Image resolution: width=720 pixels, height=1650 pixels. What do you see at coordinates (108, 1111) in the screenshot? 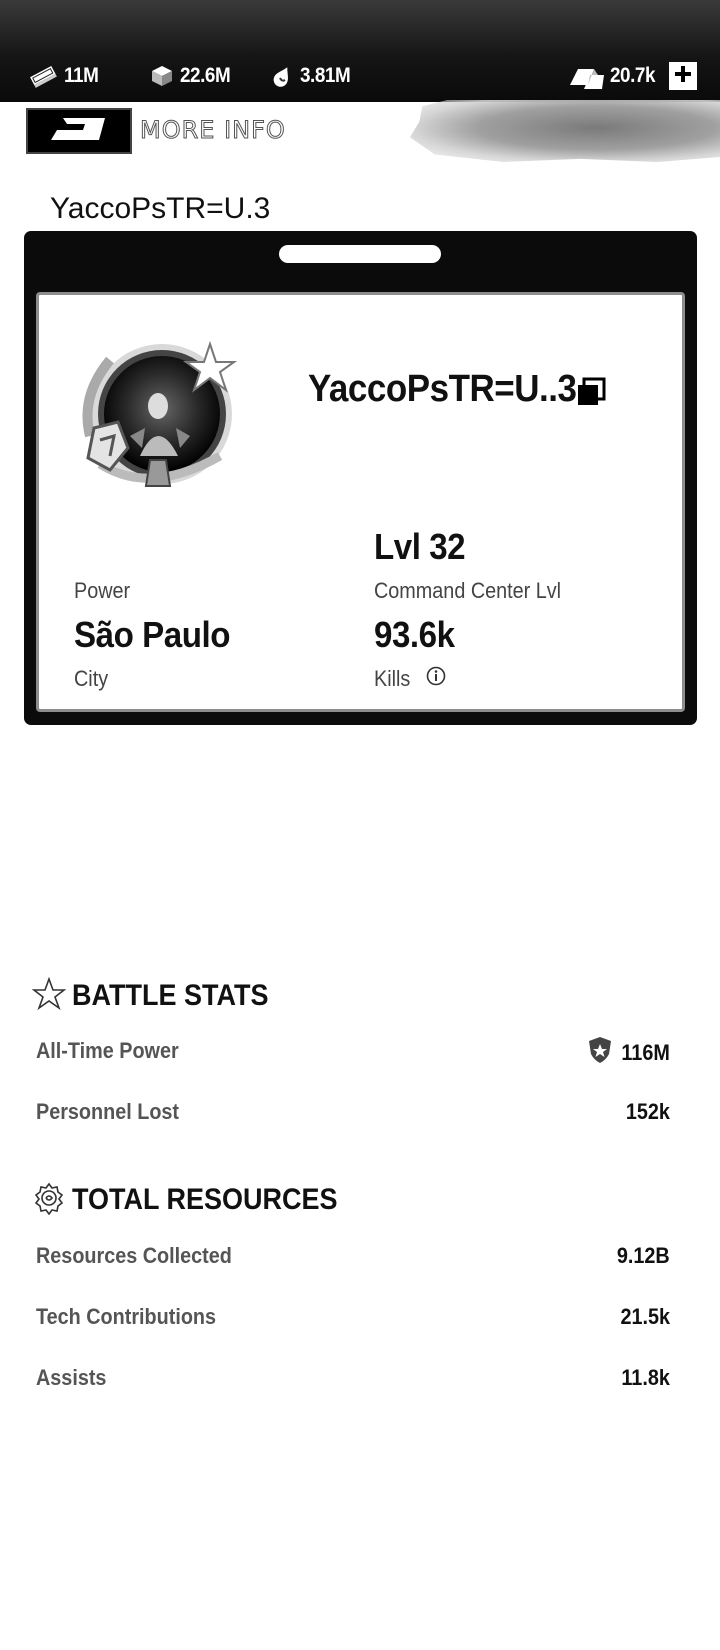
I see `personnel-lost-label: Personnel Lost` at bounding box center [108, 1111].